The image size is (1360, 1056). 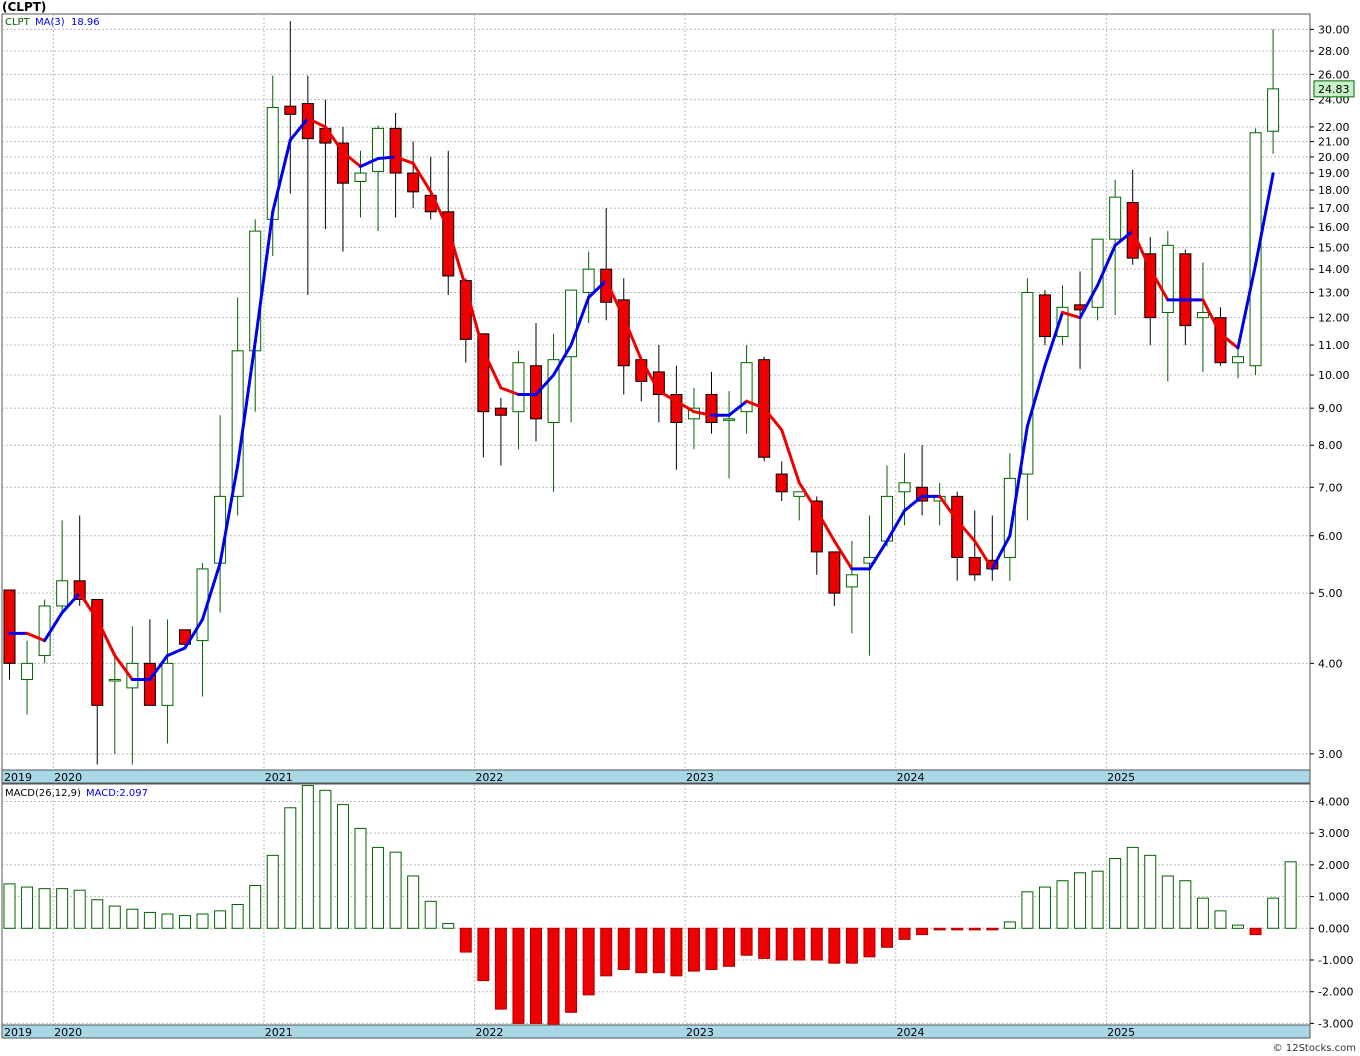 What do you see at coordinates (1335, 960) in the screenshot?
I see `macd-tick-label: -1.000` at bounding box center [1335, 960].